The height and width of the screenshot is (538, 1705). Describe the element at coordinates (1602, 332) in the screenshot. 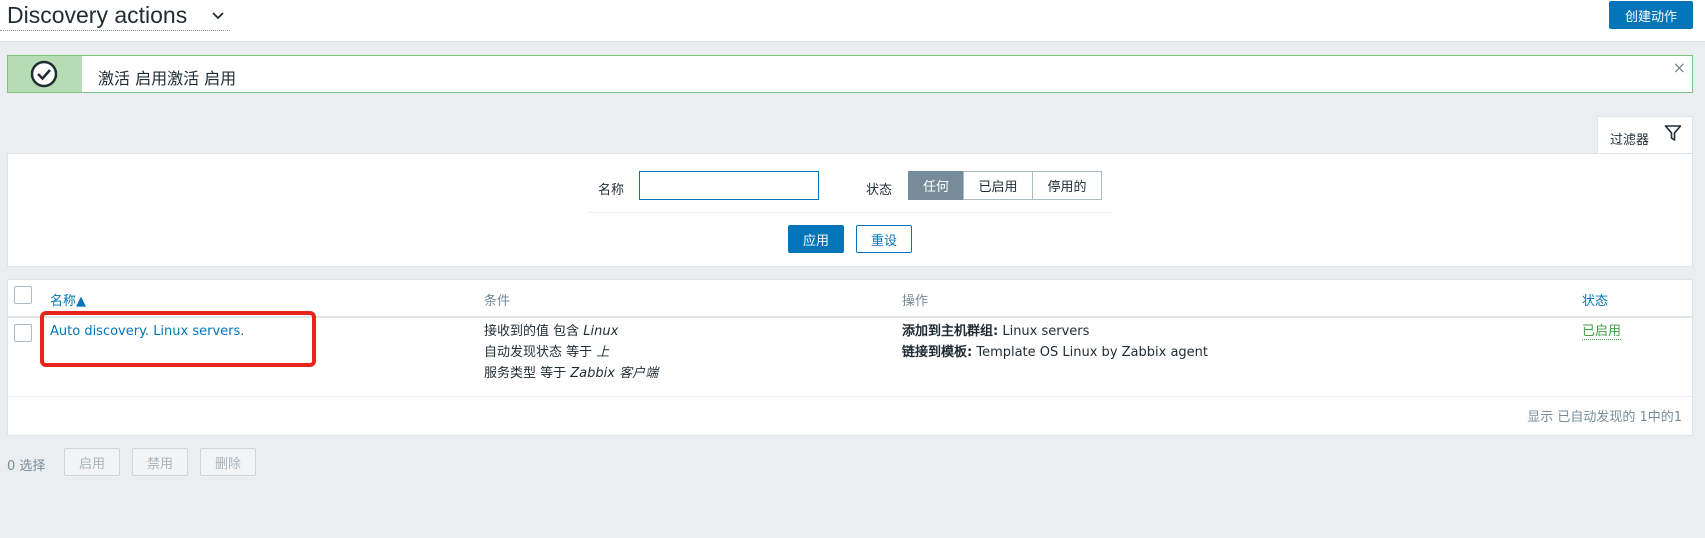

I see `status-badge: 已启用` at that location.